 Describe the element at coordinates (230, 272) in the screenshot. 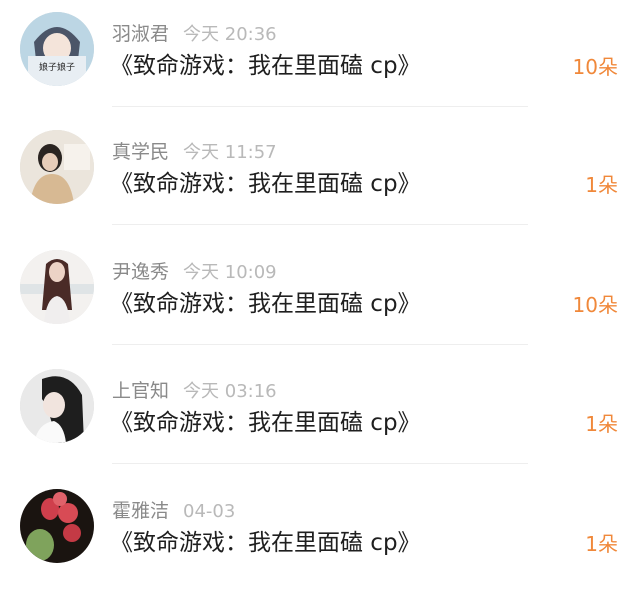

I see `timestamp: 今天 10:09` at that location.